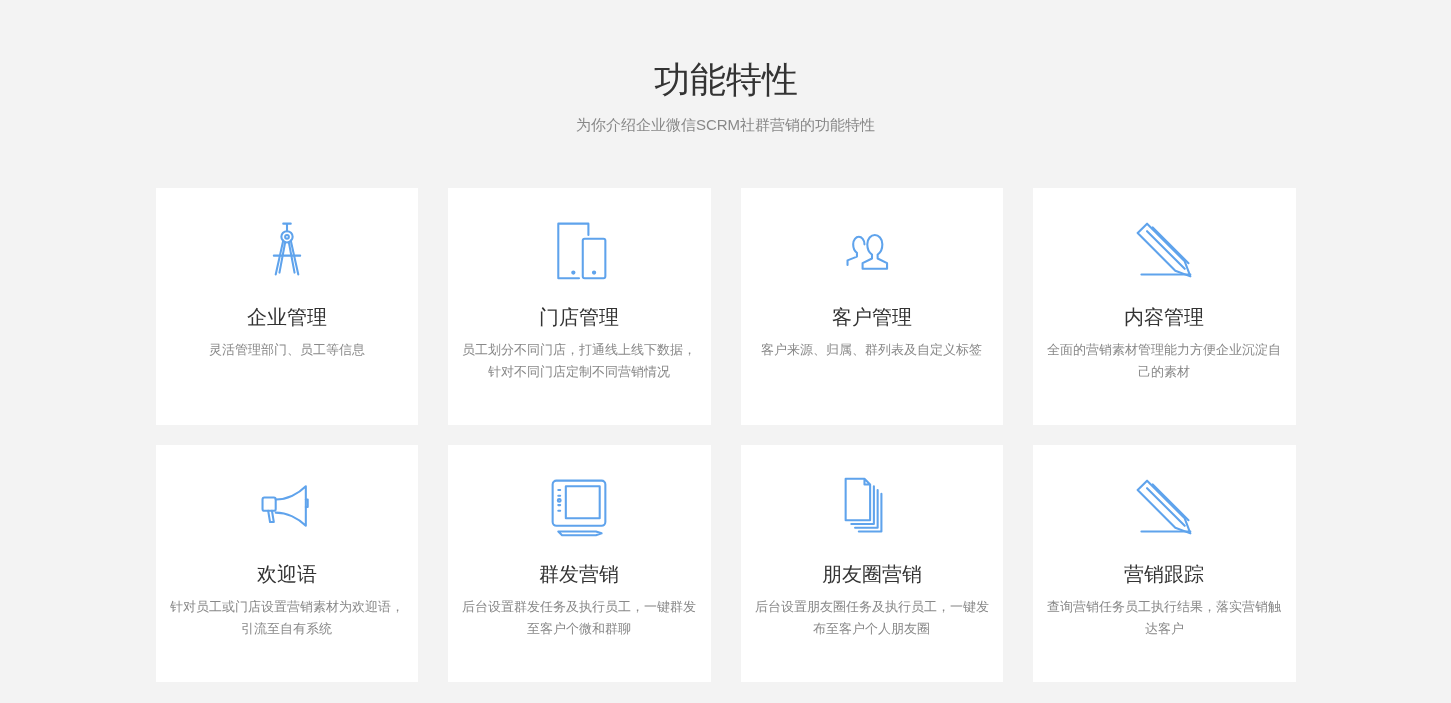 This screenshot has height=703, width=1451. What do you see at coordinates (725, 125) in the screenshot?
I see `section-subtitle: 为你介绍企业微信SCRM社群营销的功能特性` at bounding box center [725, 125].